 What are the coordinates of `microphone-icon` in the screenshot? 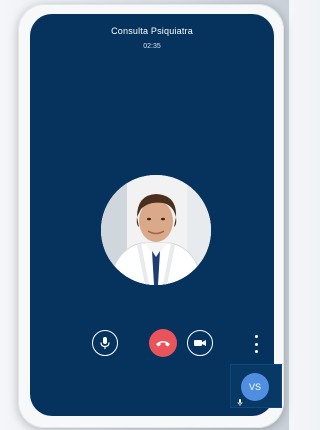 It's located at (105, 343).